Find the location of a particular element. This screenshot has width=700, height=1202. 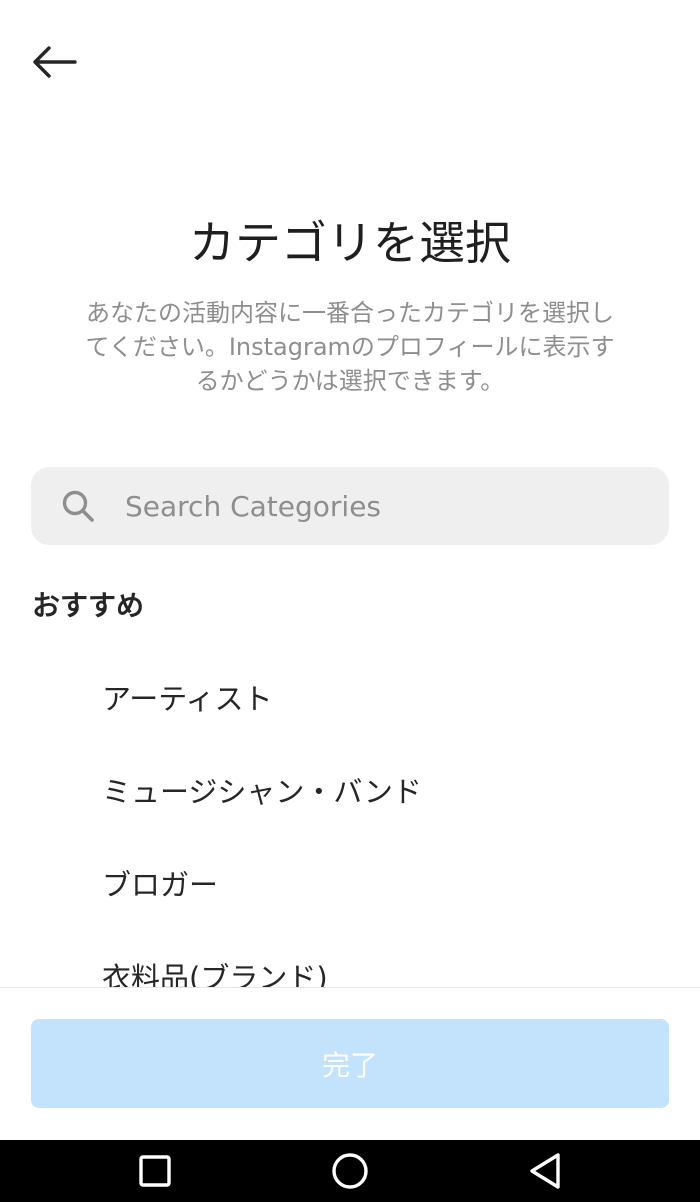

back-button is located at coordinates (54, 62).